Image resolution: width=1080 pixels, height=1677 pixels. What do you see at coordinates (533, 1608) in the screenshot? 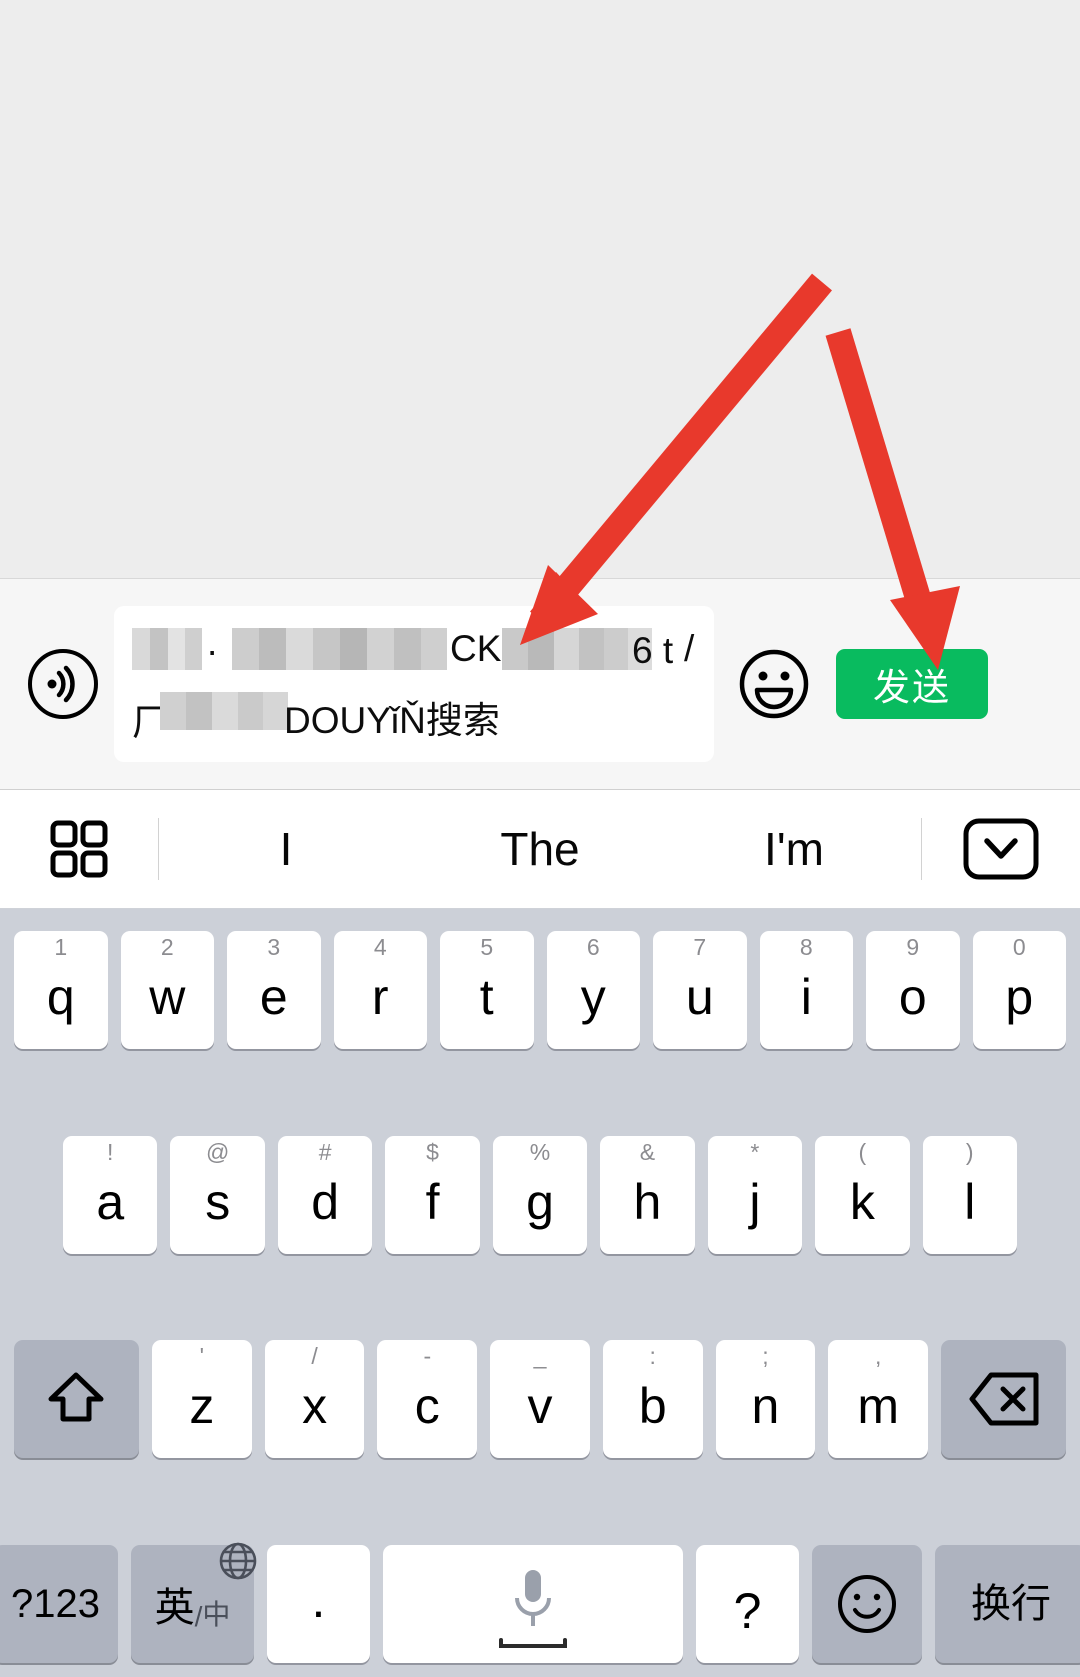
I see `microphone-icon` at bounding box center [533, 1608].